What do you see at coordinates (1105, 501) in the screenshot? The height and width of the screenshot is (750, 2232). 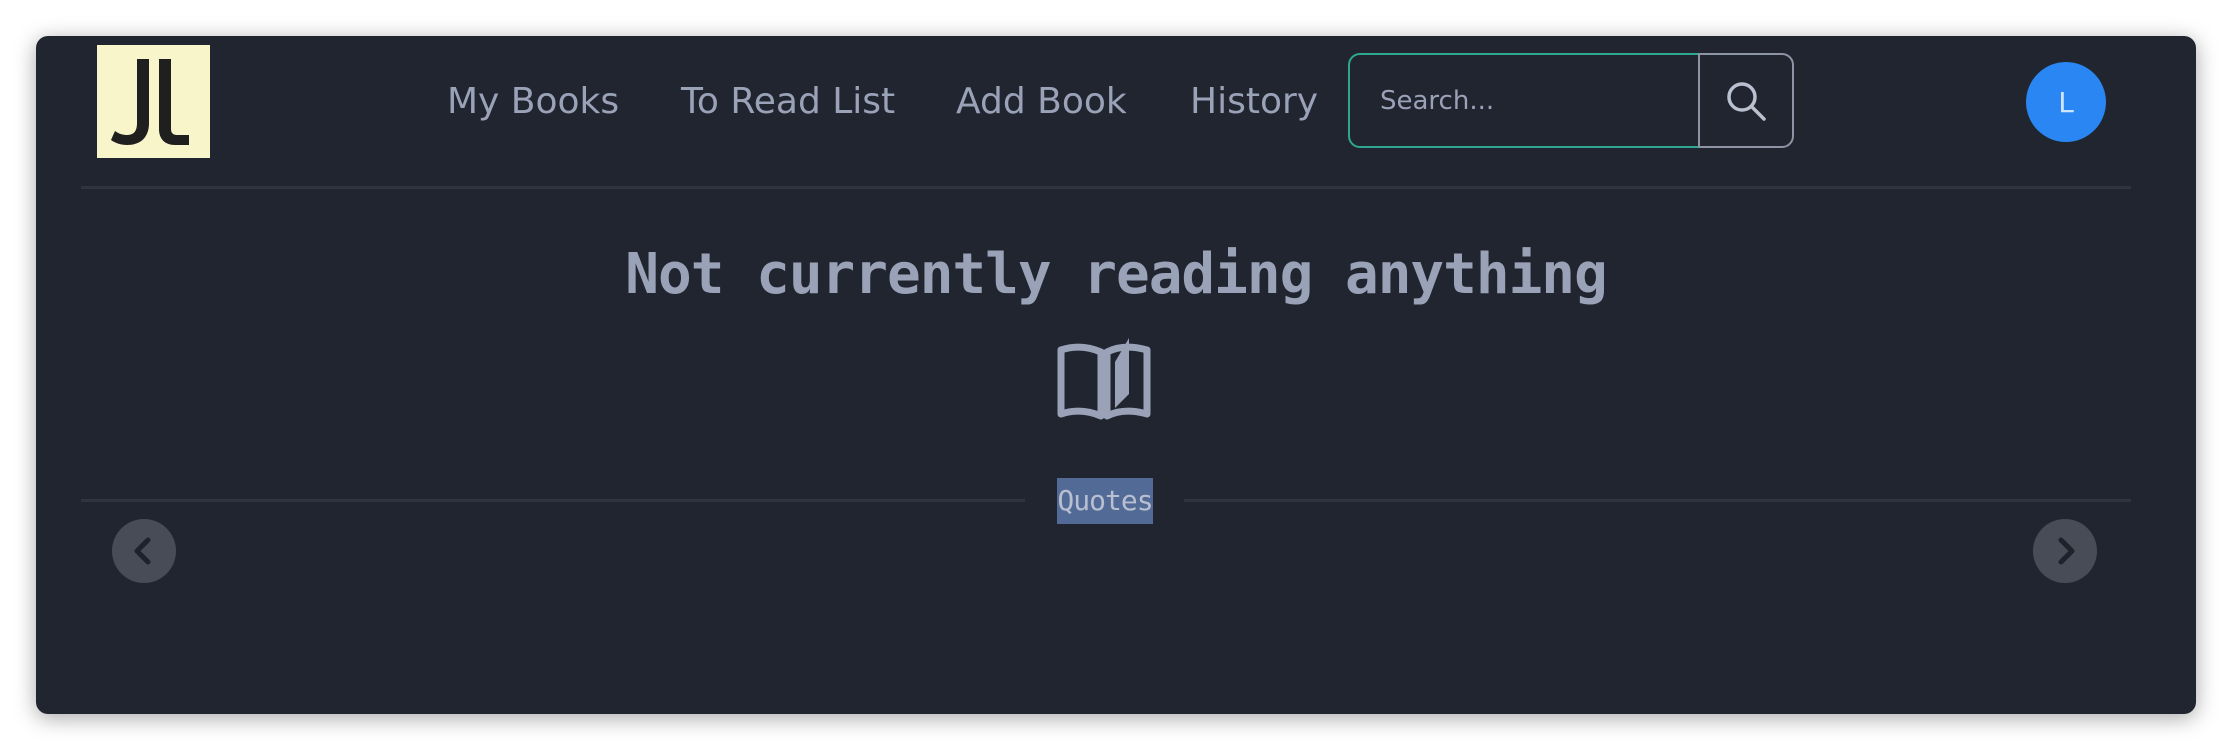 I see `quotes-section-label: Quotes` at bounding box center [1105, 501].